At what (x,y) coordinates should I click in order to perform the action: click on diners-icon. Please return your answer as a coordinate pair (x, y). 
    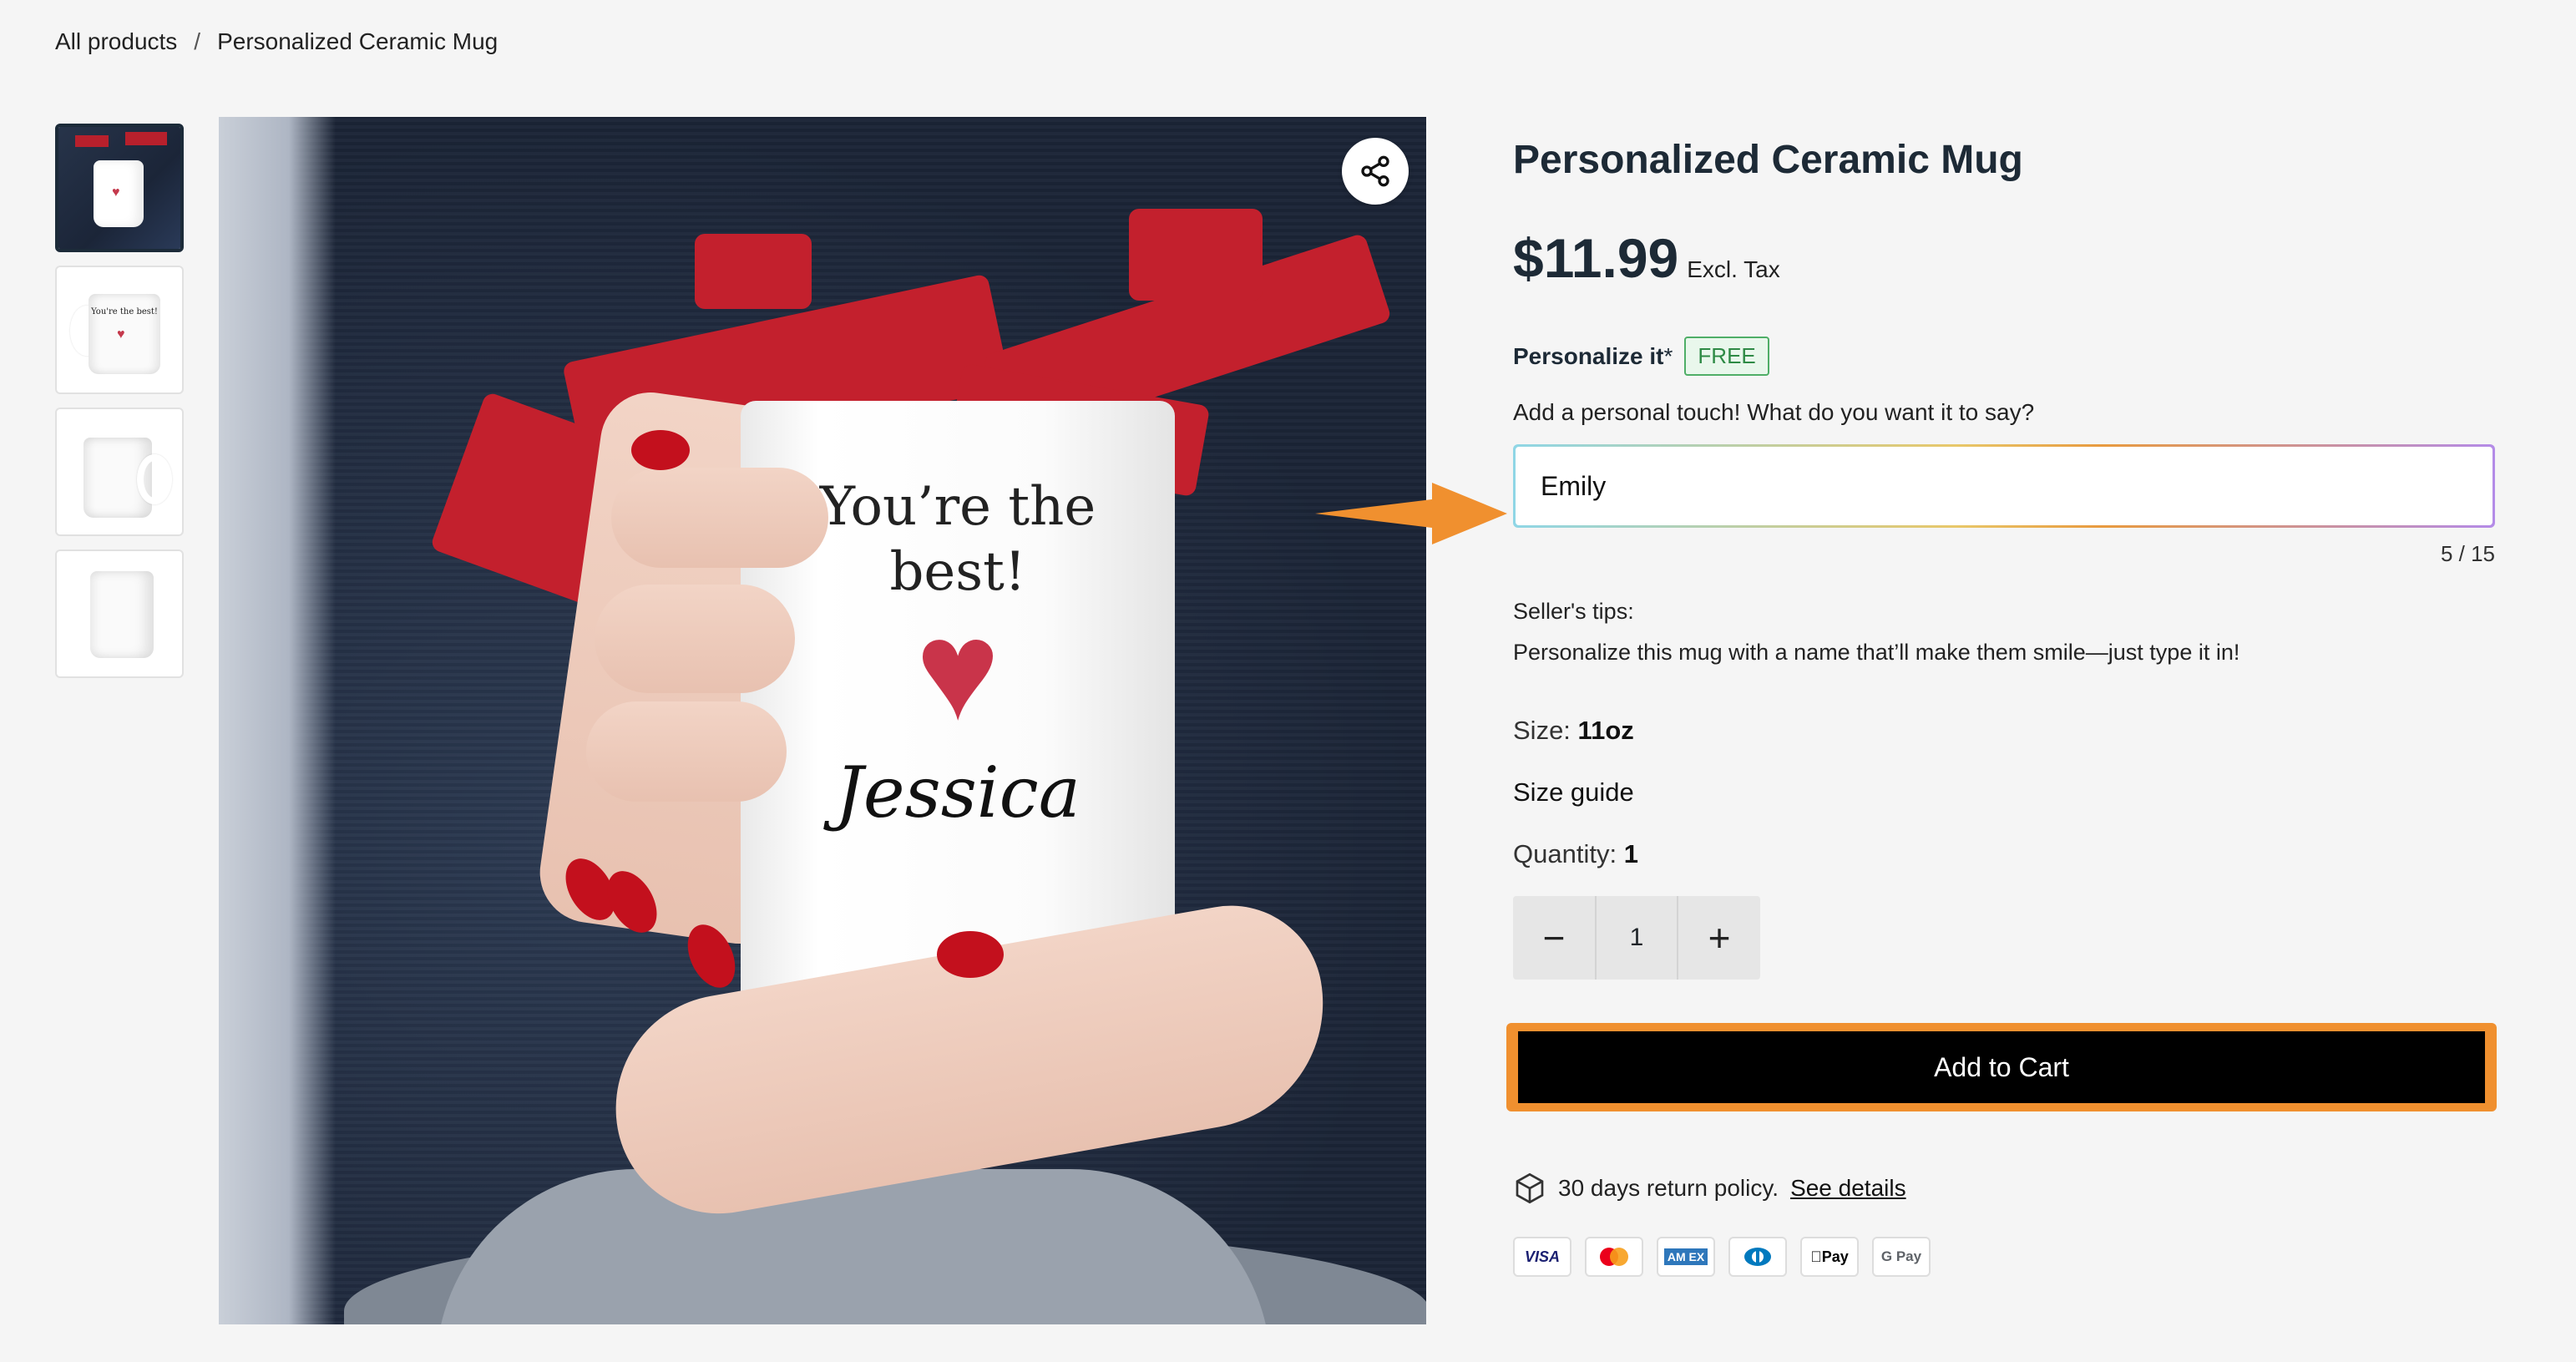
    Looking at the image, I should click on (1757, 1257).